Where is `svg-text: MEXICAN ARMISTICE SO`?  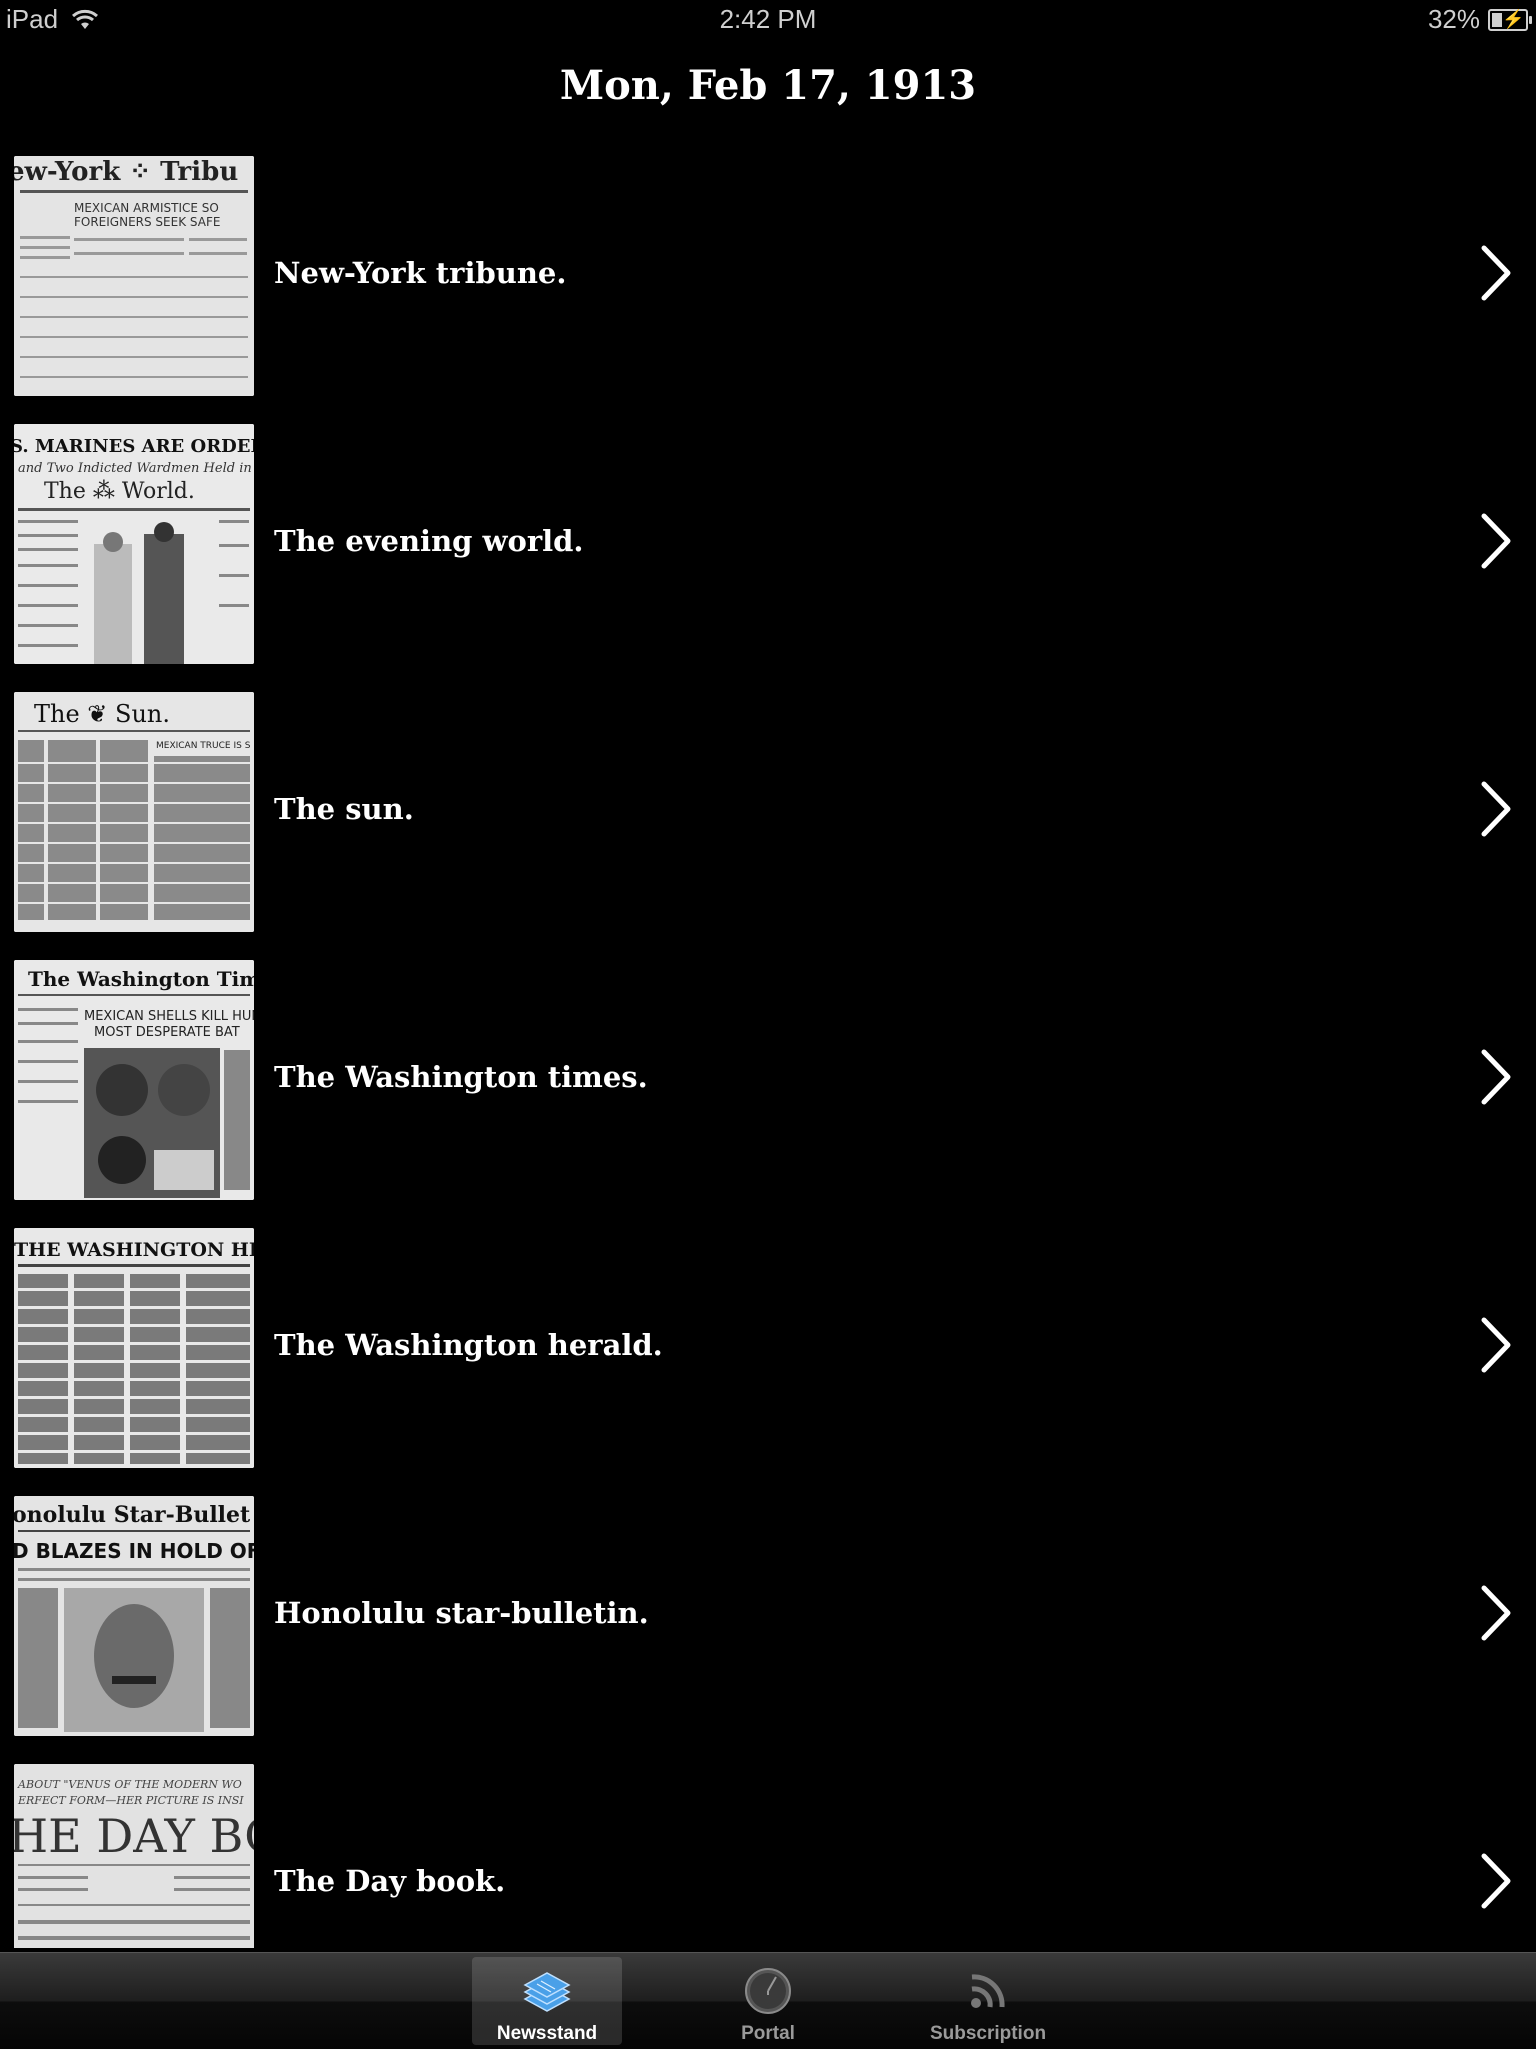 svg-text: MEXICAN ARMISTICE SO is located at coordinates (146, 208).